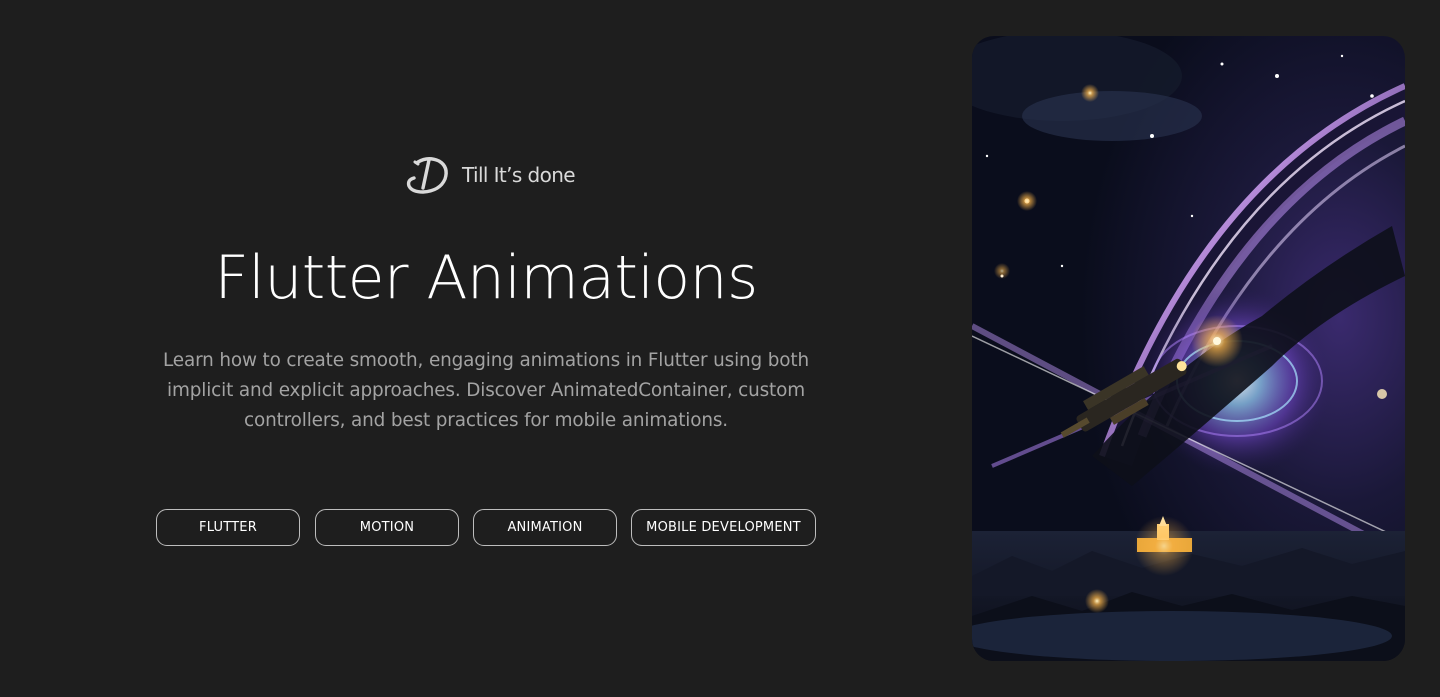 The width and height of the screenshot is (1440, 697). What do you see at coordinates (228, 527) in the screenshot?
I see `tag-flutter: FLUTTER` at bounding box center [228, 527].